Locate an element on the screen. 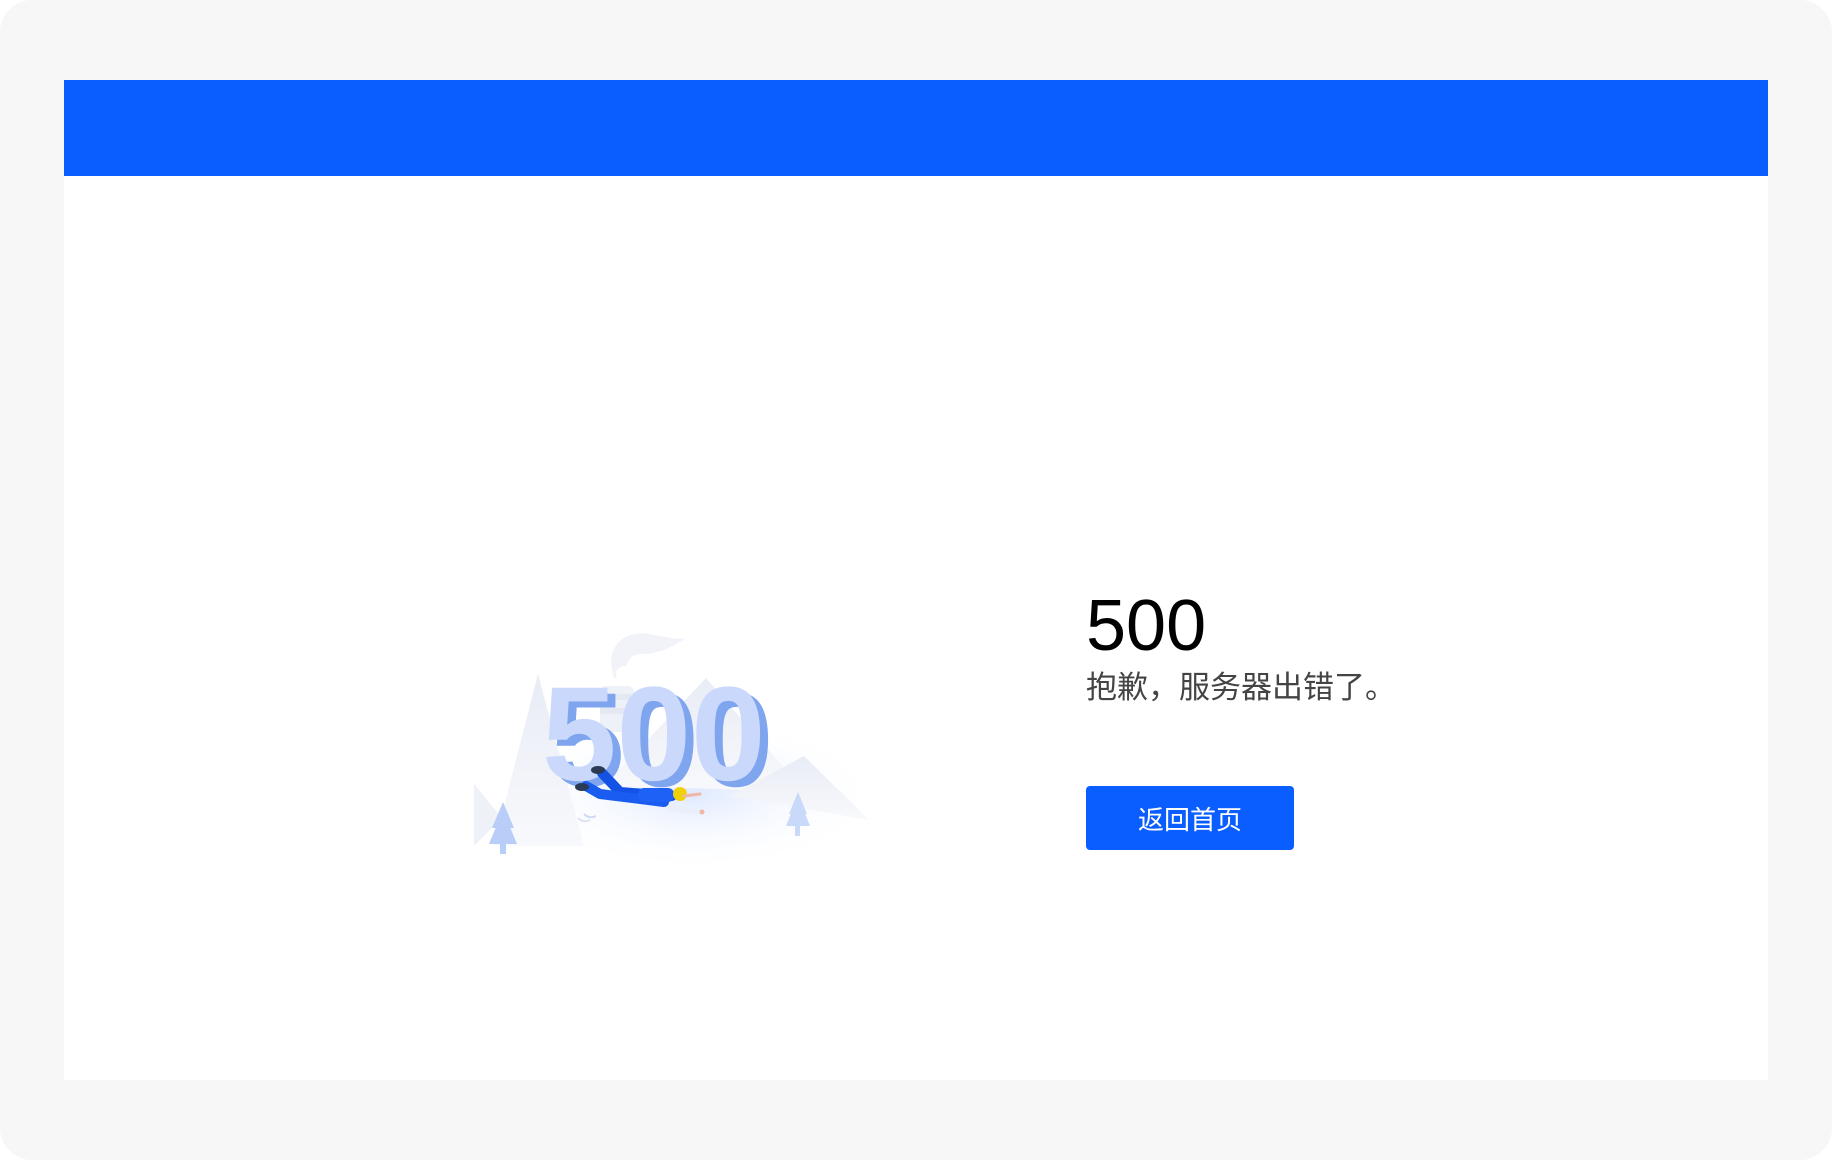 Image resolution: width=1832 pixels, height=1160 pixels. error-message: 抱歉，服务器出错了。 is located at coordinates (1241, 688).